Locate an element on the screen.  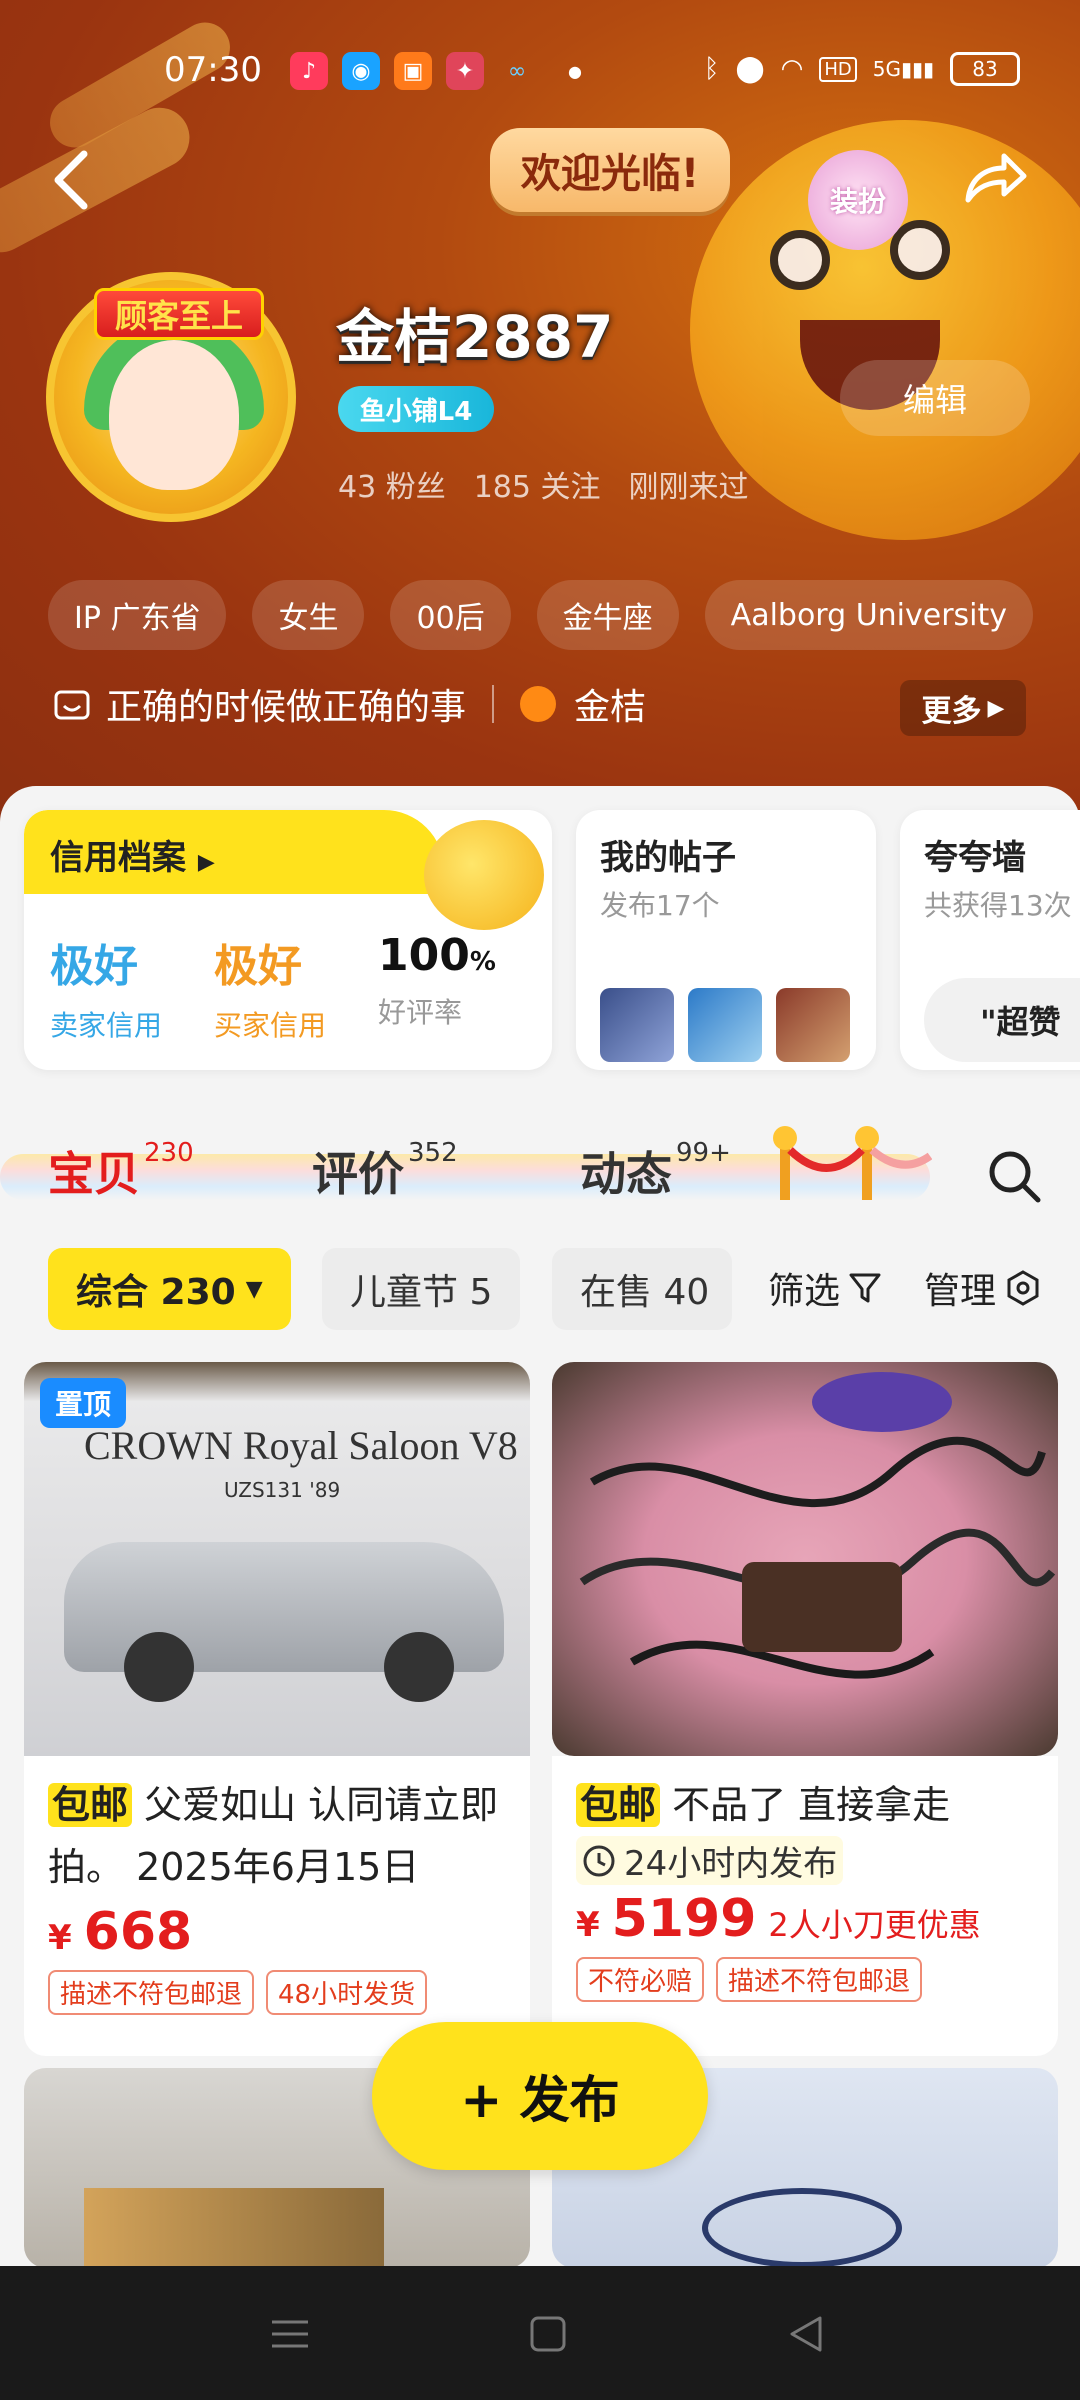
praise-wall-card: 夸夸墙 共获得13次 "超赞 is located at coordinates (990, 940).